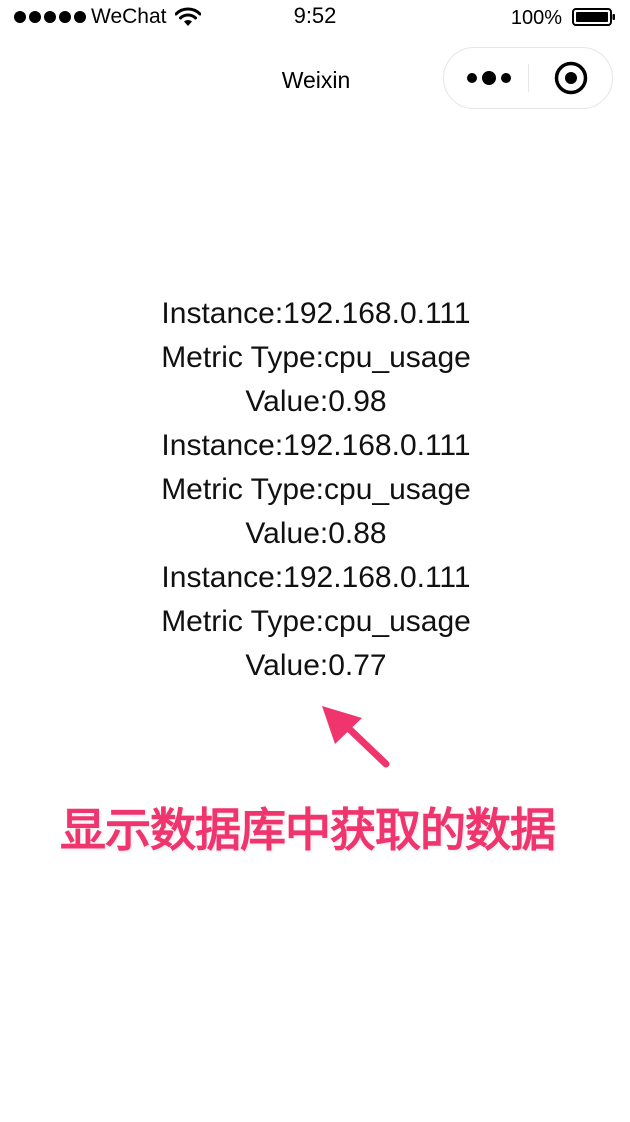  I want to click on capsule-divider, so click(528, 78).